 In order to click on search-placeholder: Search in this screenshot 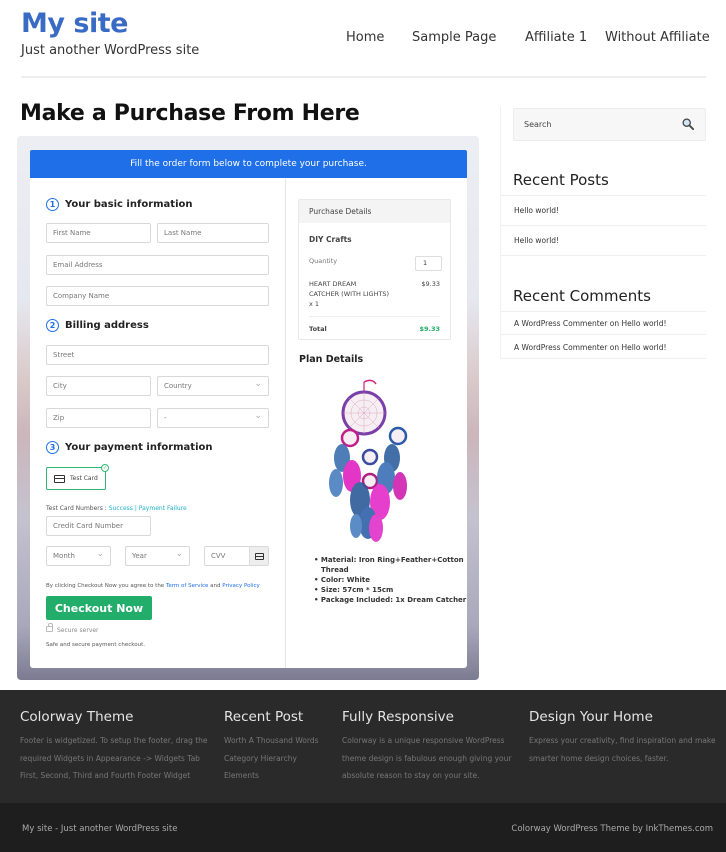, I will do `click(538, 124)`.